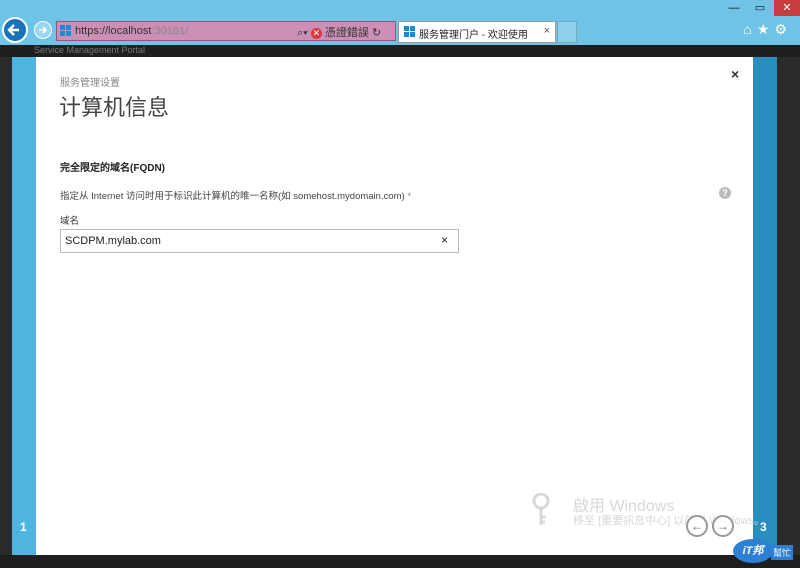  Describe the element at coordinates (170, 31) in the screenshot. I see `url-path: :30101/` at that location.